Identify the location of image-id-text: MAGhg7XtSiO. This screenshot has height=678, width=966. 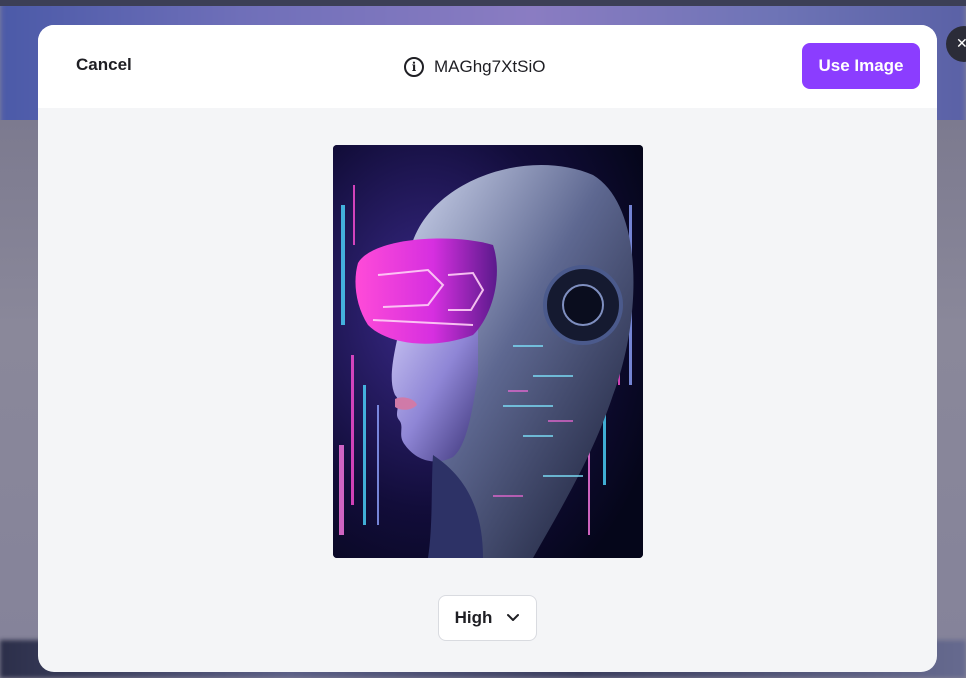
(490, 66).